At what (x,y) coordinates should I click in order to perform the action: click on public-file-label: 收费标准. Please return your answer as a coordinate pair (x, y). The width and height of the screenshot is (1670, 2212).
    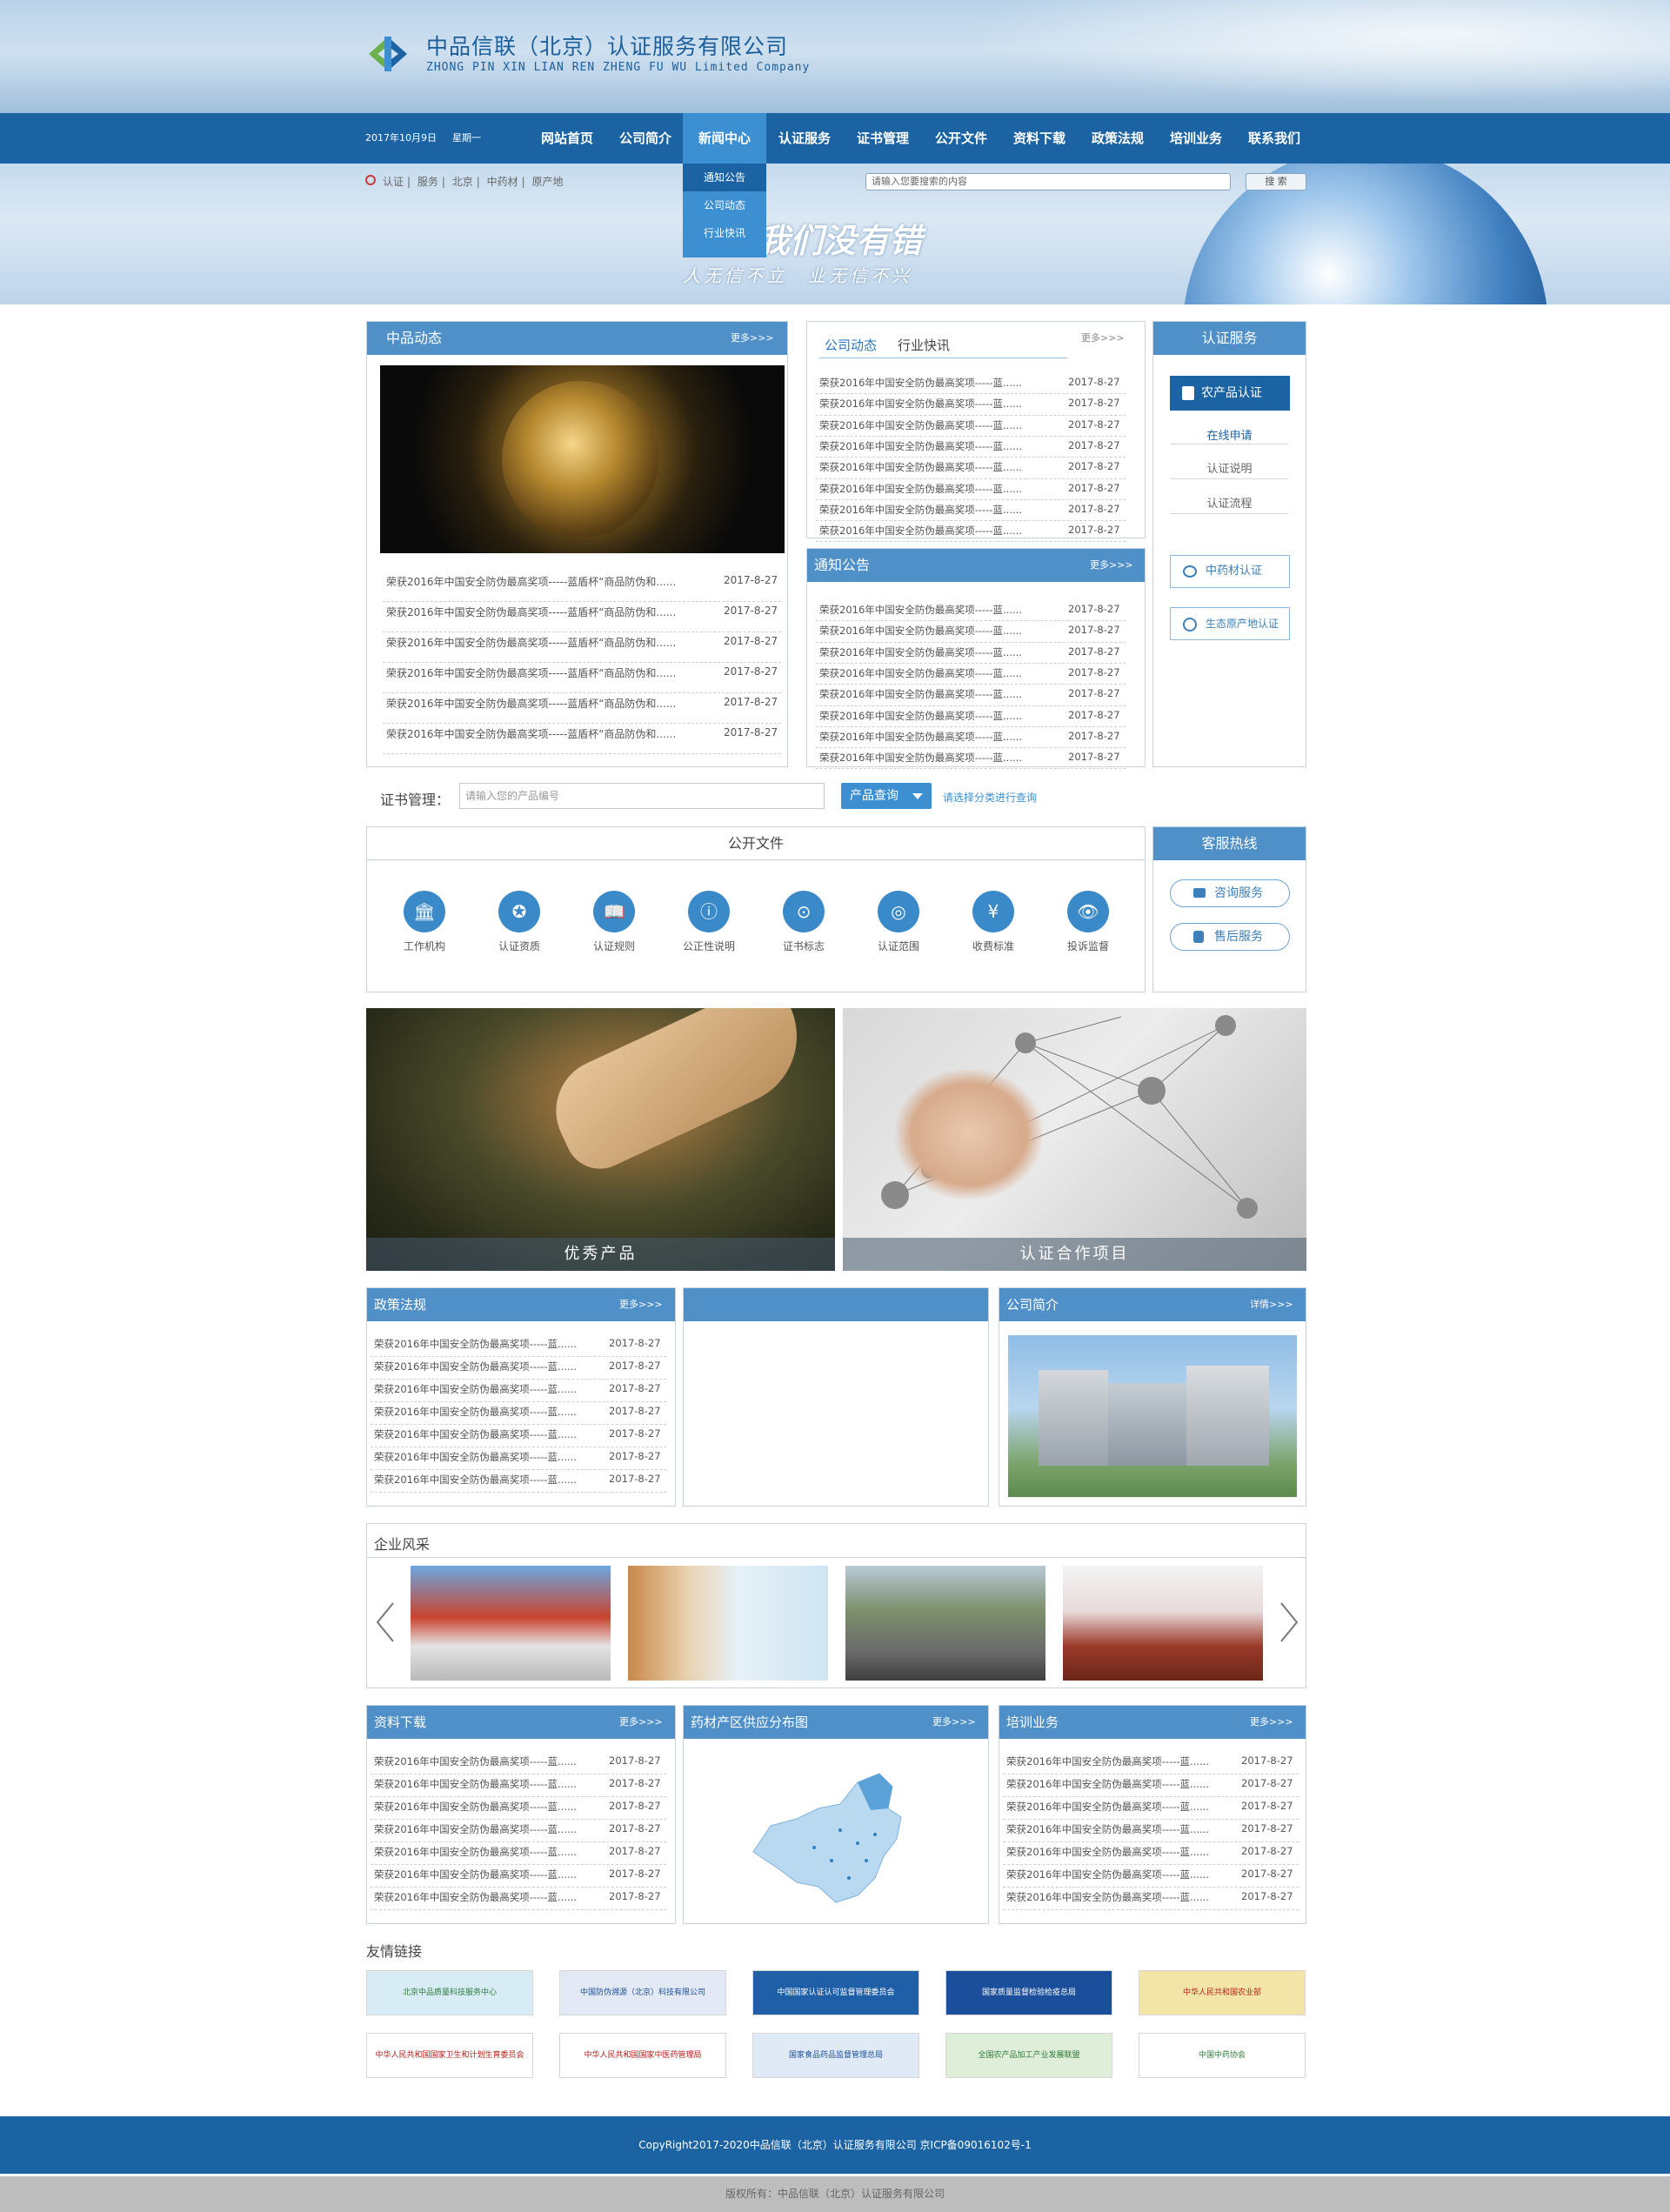
    Looking at the image, I should click on (993, 946).